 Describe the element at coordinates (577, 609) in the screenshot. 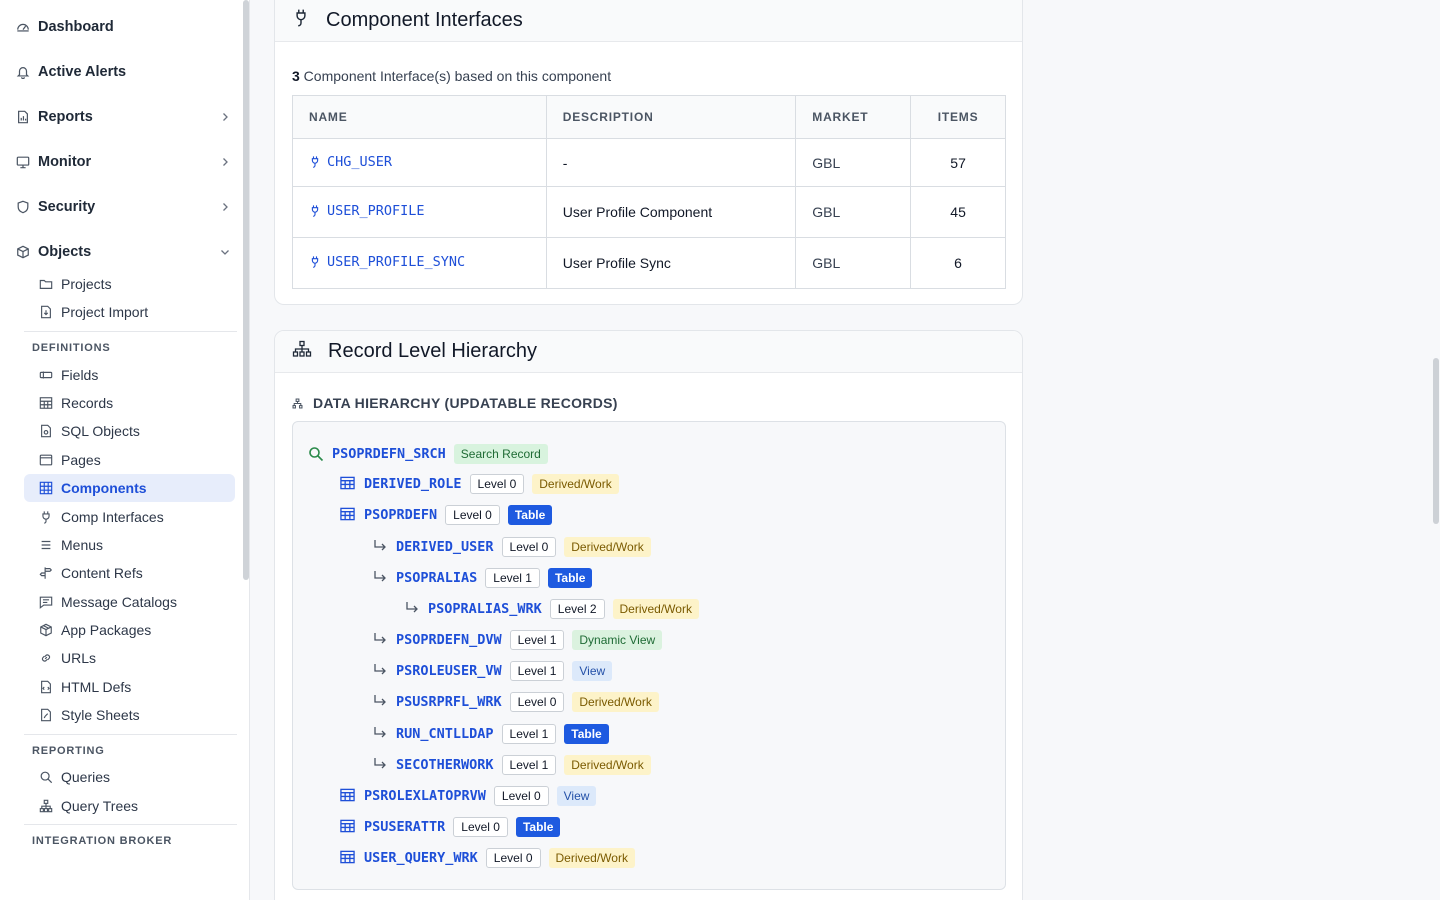

I see `level-badge: Level 2` at that location.